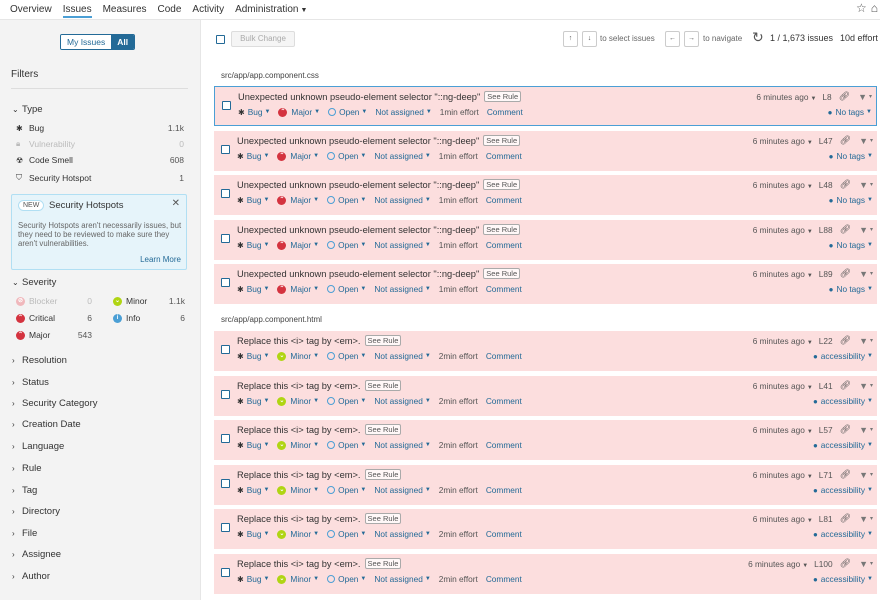 The width and height of the screenshot is (880, 600). I want to click on facet-severity-critical: ⌃ Critical 6, so click(56, 318).